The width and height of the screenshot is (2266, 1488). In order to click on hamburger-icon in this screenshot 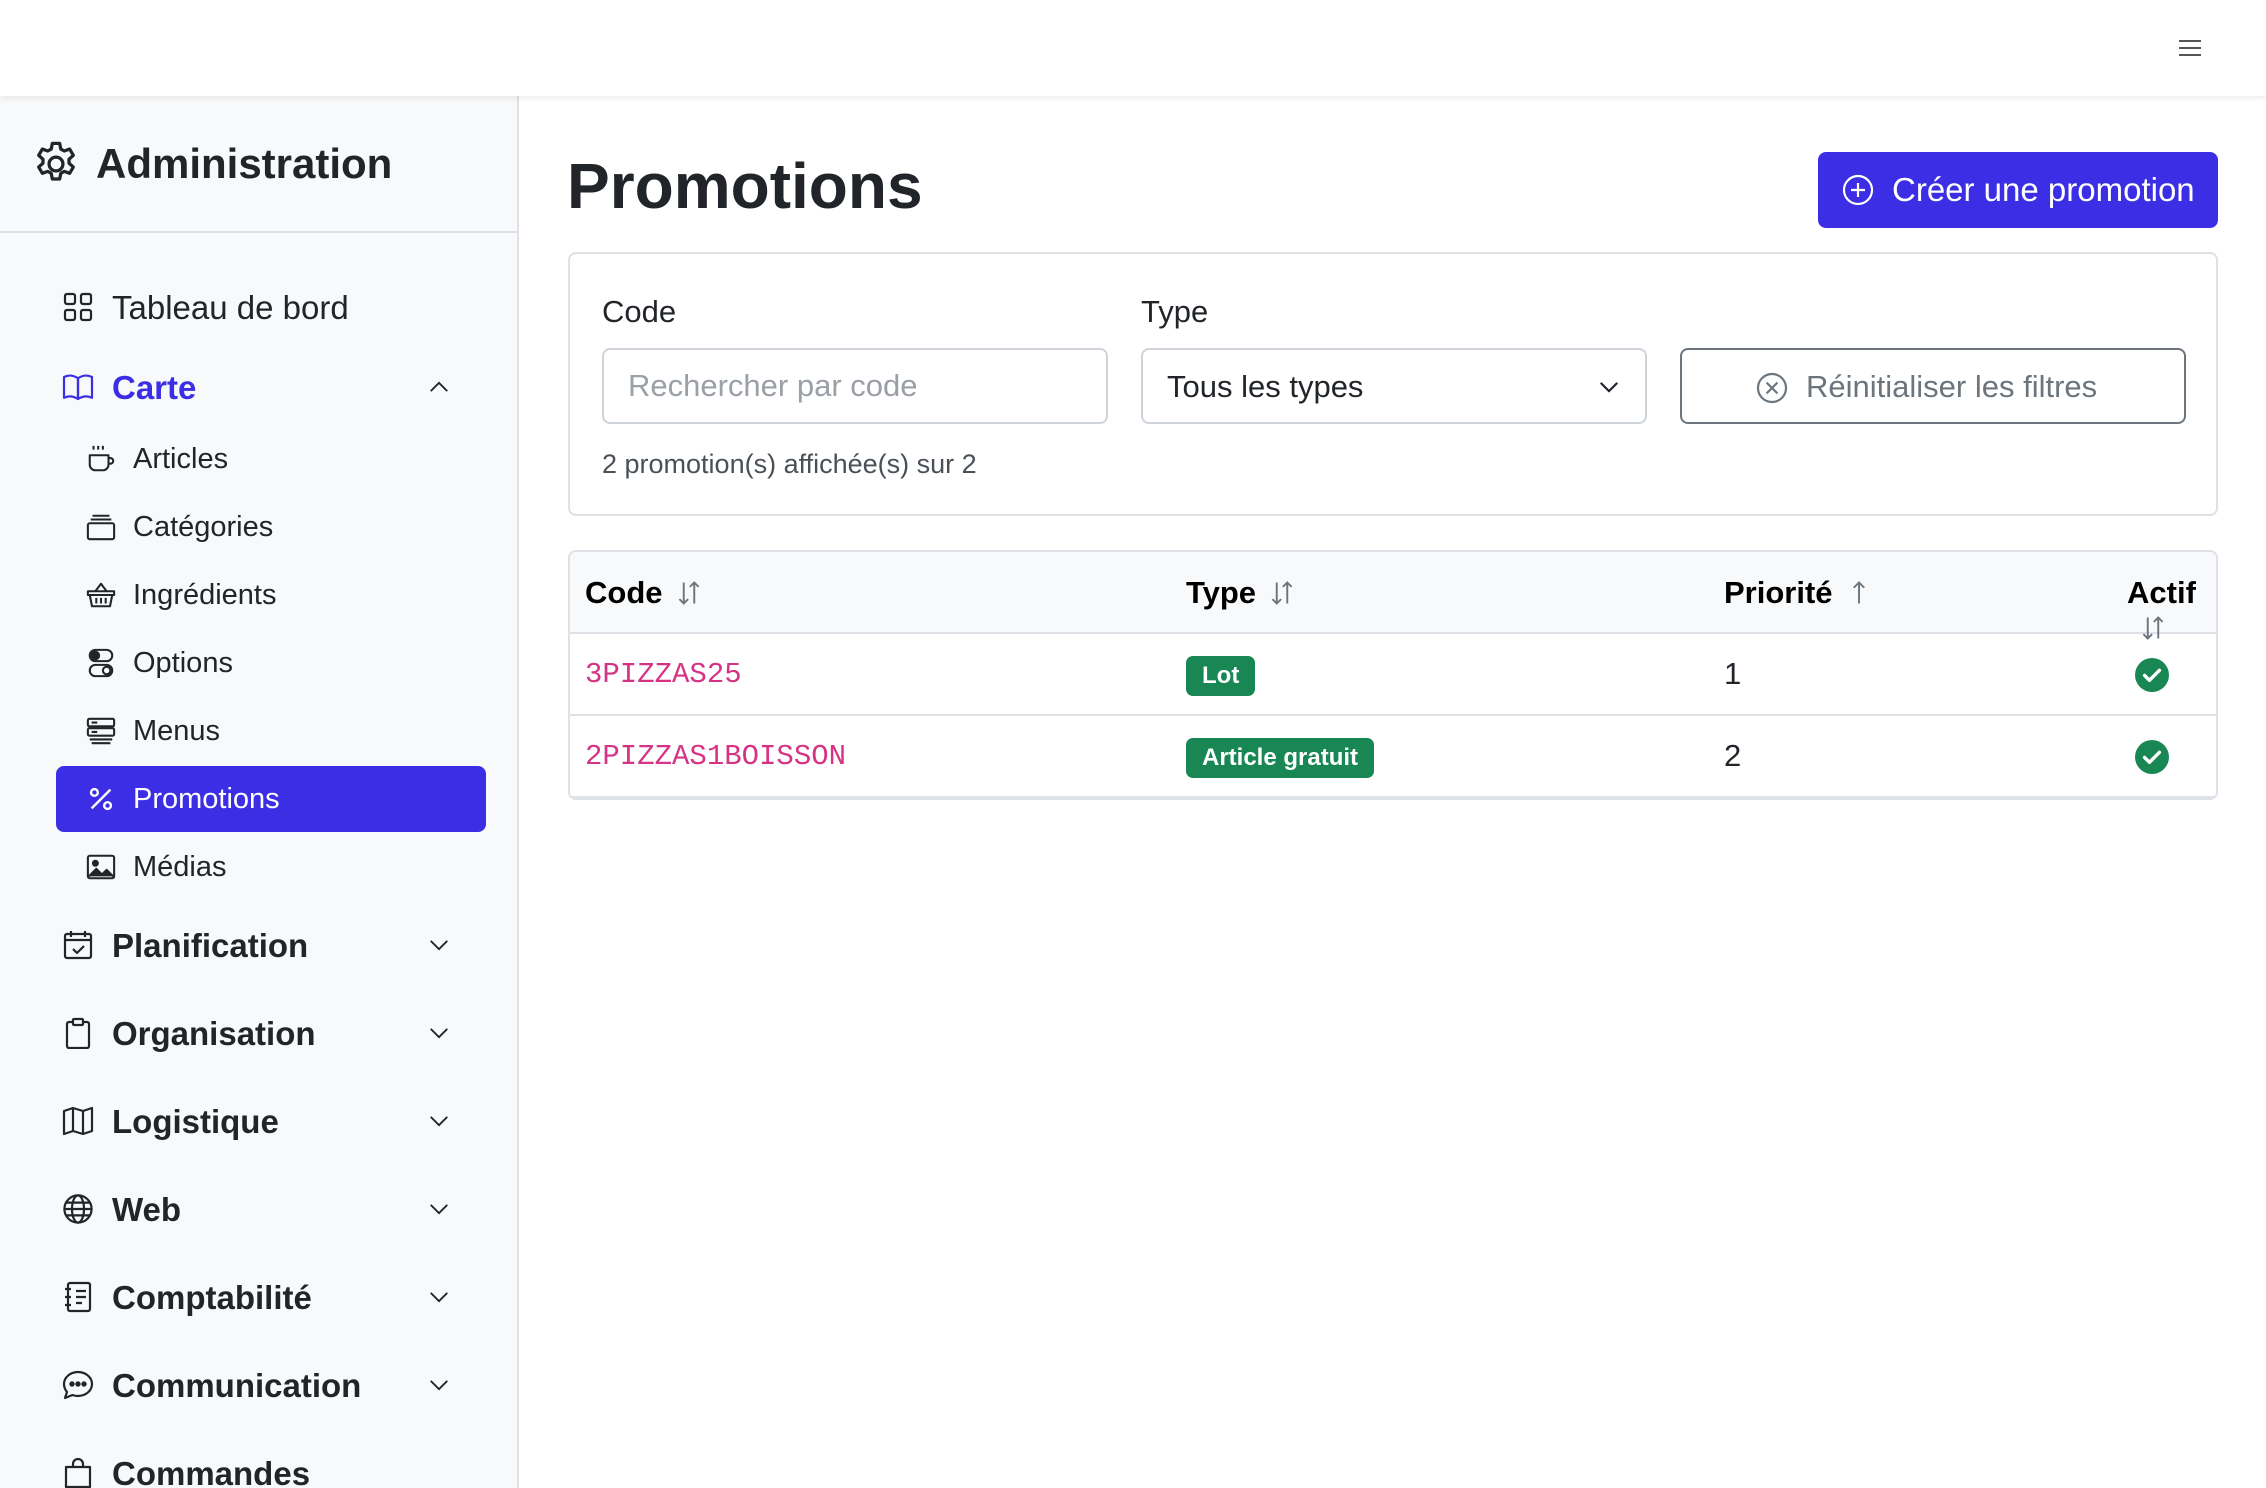, I will do `click(2190, 48)`.